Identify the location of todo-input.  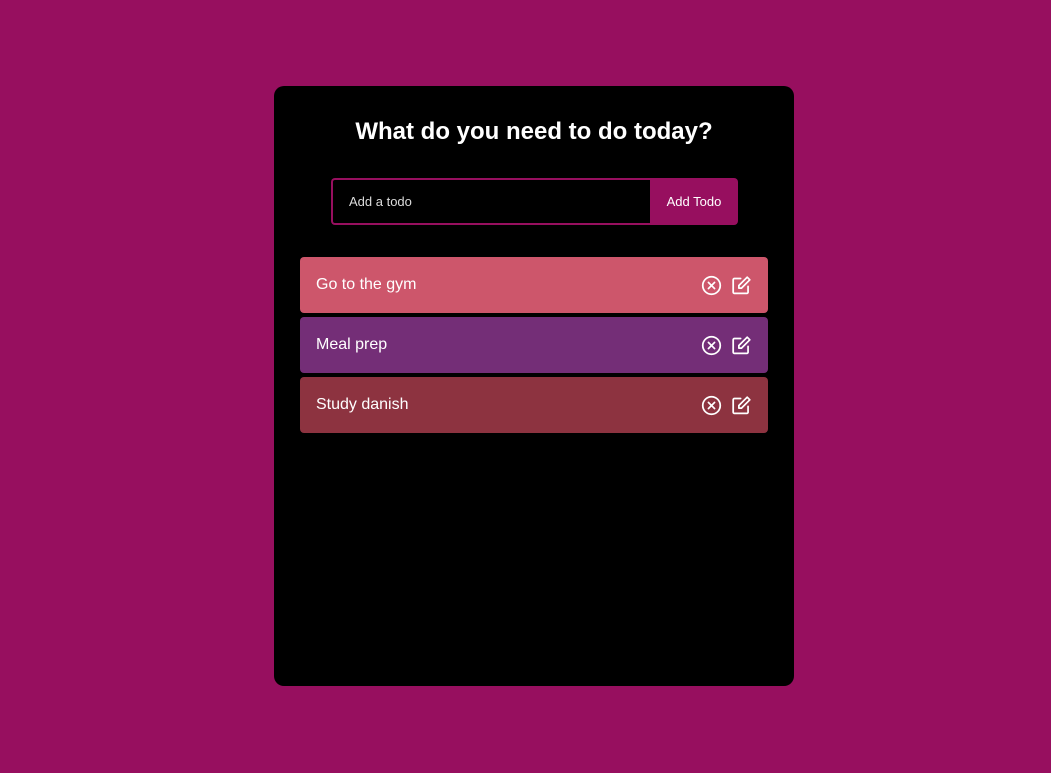
(490, 201).